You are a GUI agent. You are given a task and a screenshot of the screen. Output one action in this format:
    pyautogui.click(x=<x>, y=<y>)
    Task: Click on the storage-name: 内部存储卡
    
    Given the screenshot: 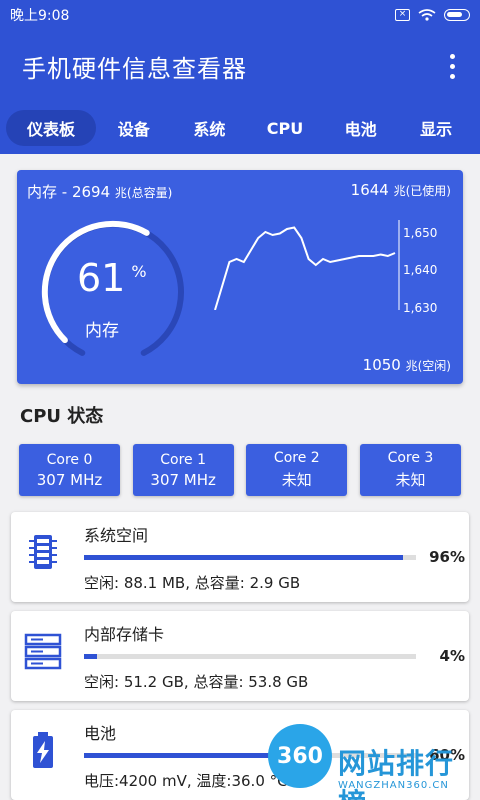 What is the action you would take?
    pyautogui.click(x=124, y=634)
    